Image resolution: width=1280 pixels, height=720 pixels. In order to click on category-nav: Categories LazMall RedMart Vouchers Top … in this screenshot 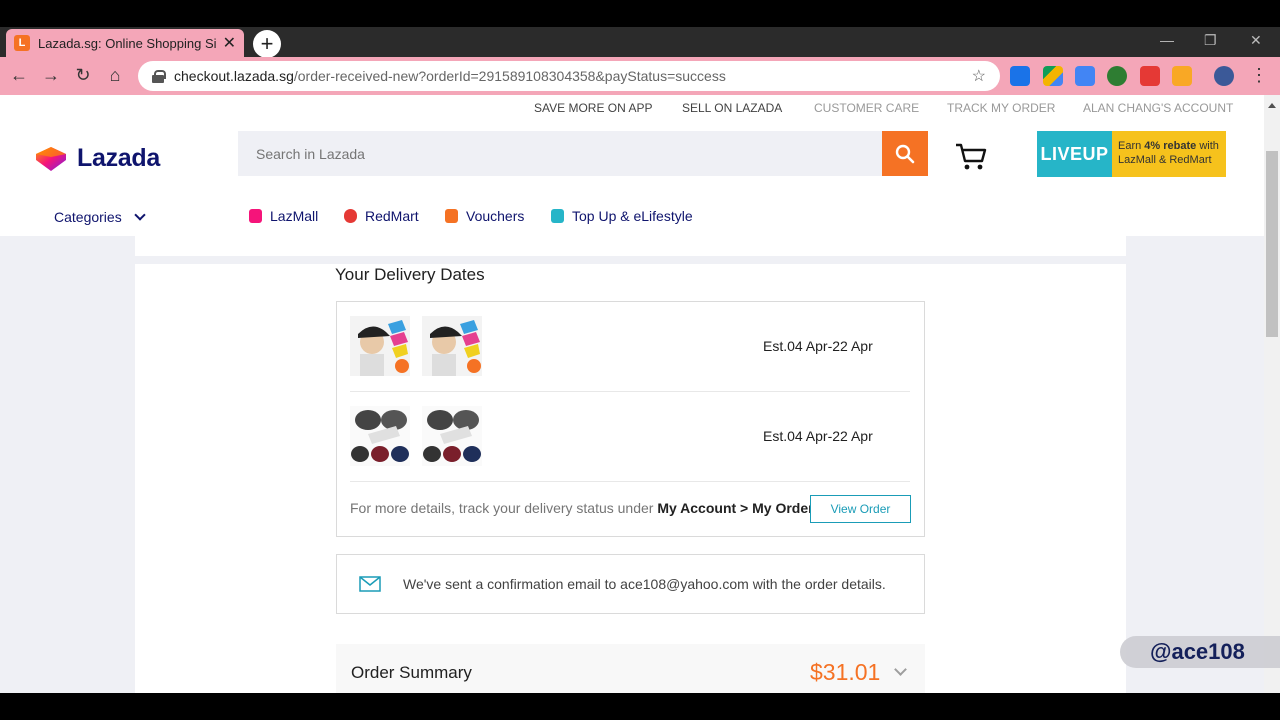, I will do `click(632, 218)`.